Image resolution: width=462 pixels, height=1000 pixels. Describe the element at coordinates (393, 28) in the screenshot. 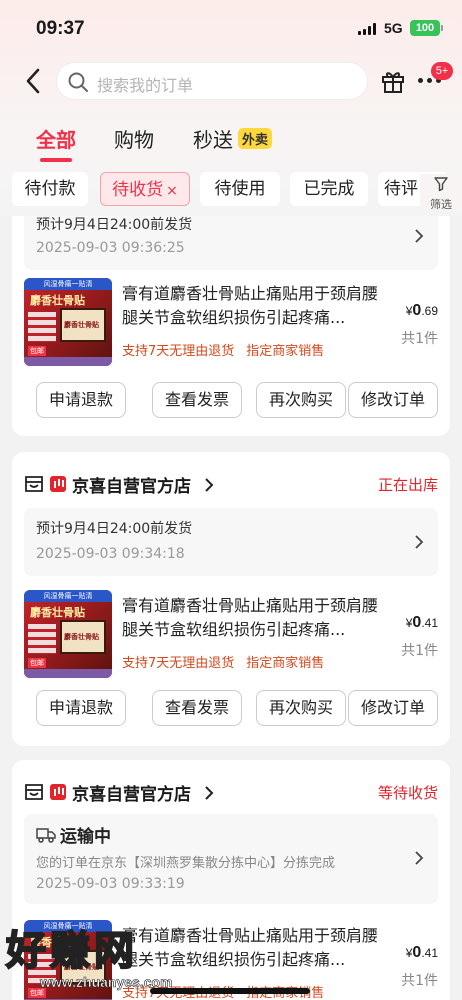

I see `network-label: 5G` at that location.